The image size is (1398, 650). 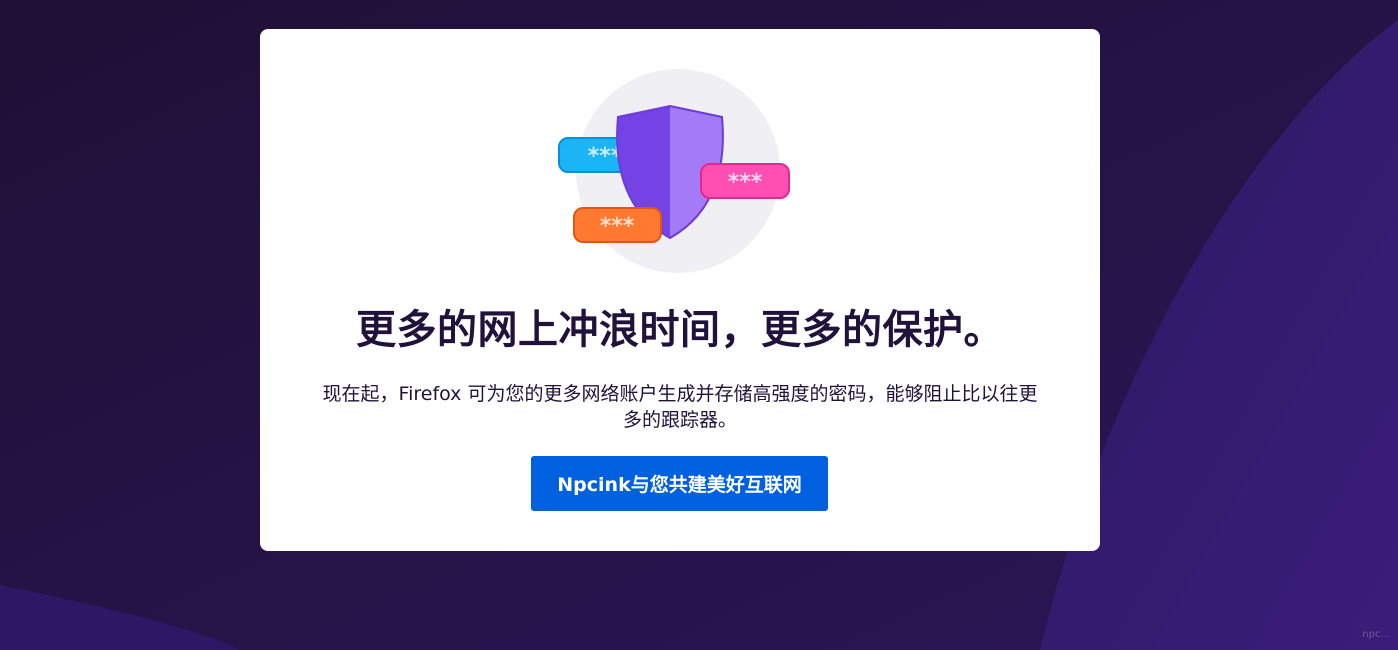 I want to click on dialog-headline: 更多的网上冲浪时间，更多的保护。, so click(x=680, y=330).